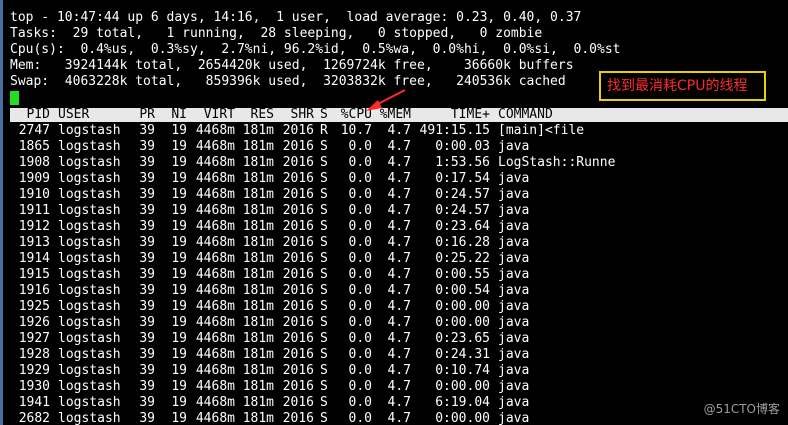 Image resolution: width=788 pixels, height=425 pixels. I want to click on watermark: @51CTO博客, so click(741, 409).